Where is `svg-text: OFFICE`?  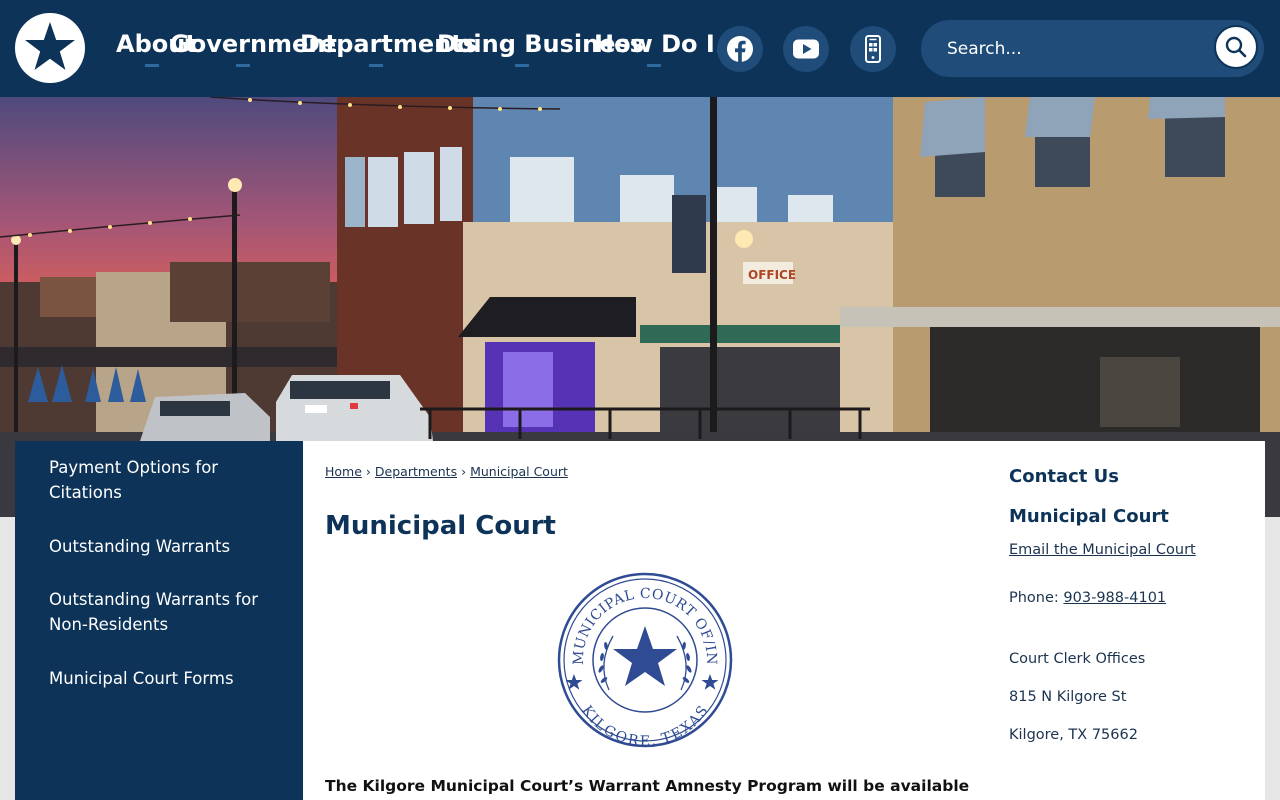
svg-text: OFFICE is located at coordinates (772, 275).